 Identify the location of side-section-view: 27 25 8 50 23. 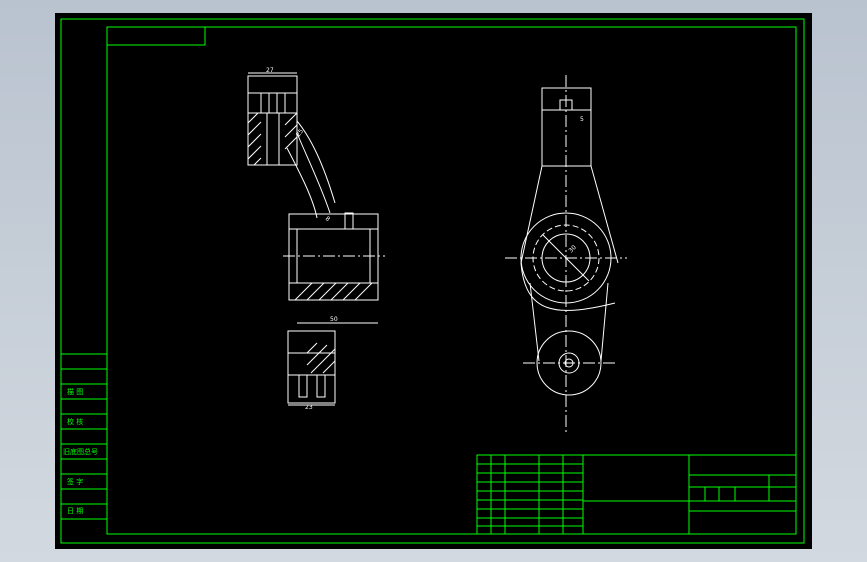
(316, 239).